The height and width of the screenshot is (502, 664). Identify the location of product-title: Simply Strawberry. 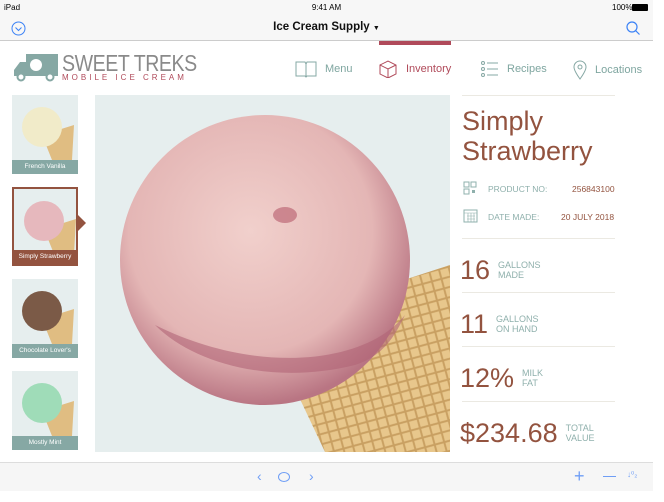
(527, 136).